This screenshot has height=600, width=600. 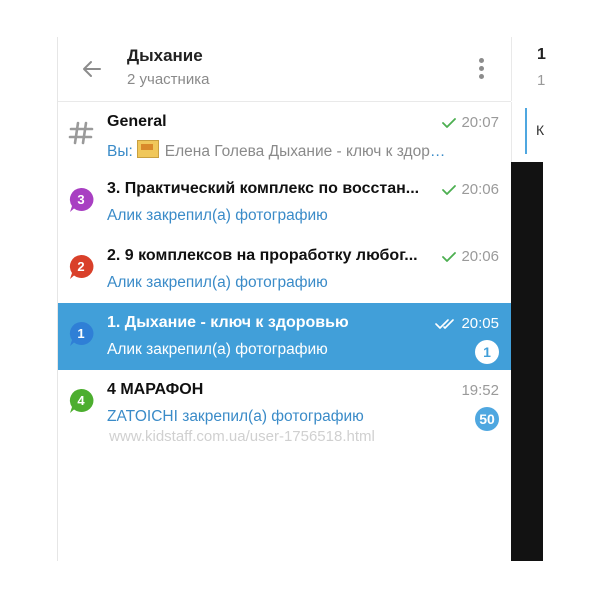 I want to click on double-check-icon, so click(x=445, y=323).